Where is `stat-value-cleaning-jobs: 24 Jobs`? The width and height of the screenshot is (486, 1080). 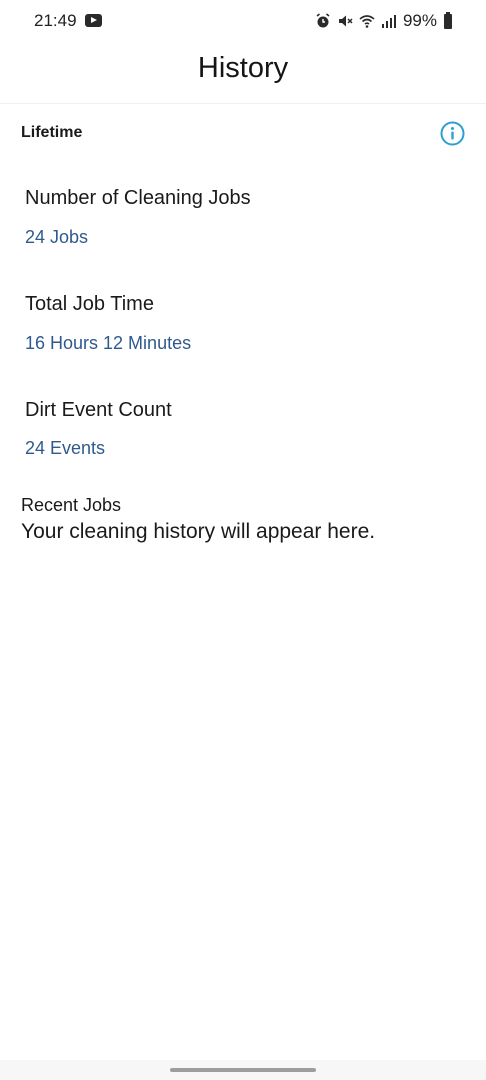 stat-value-cleaning-jobs: 24 Jobs is located at coordinates (57, 237).